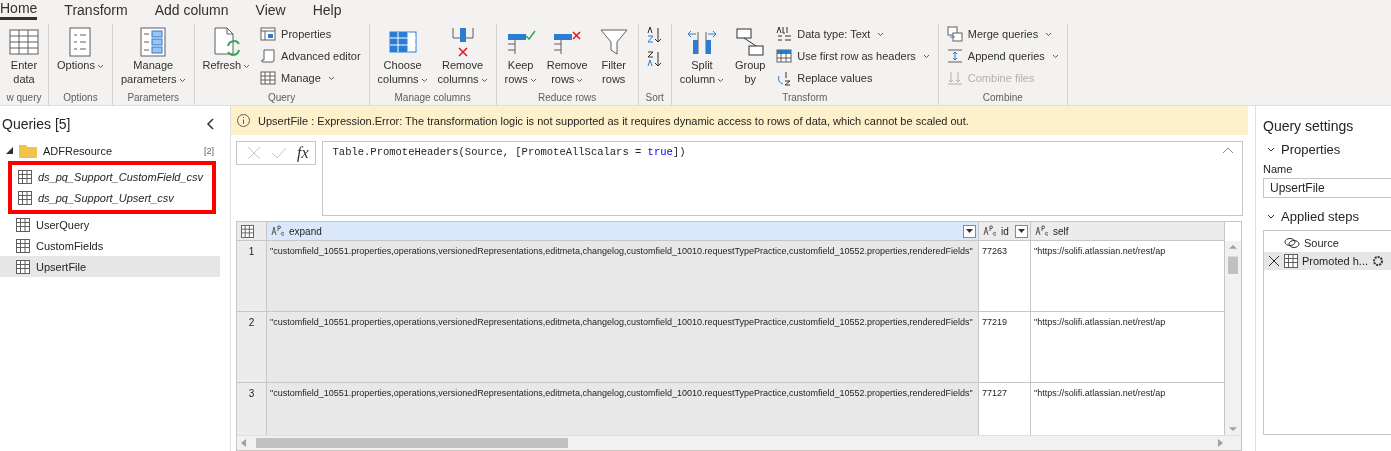 The image size is (1391, 451). I want to click on column-header: self, so click(1128, 231).